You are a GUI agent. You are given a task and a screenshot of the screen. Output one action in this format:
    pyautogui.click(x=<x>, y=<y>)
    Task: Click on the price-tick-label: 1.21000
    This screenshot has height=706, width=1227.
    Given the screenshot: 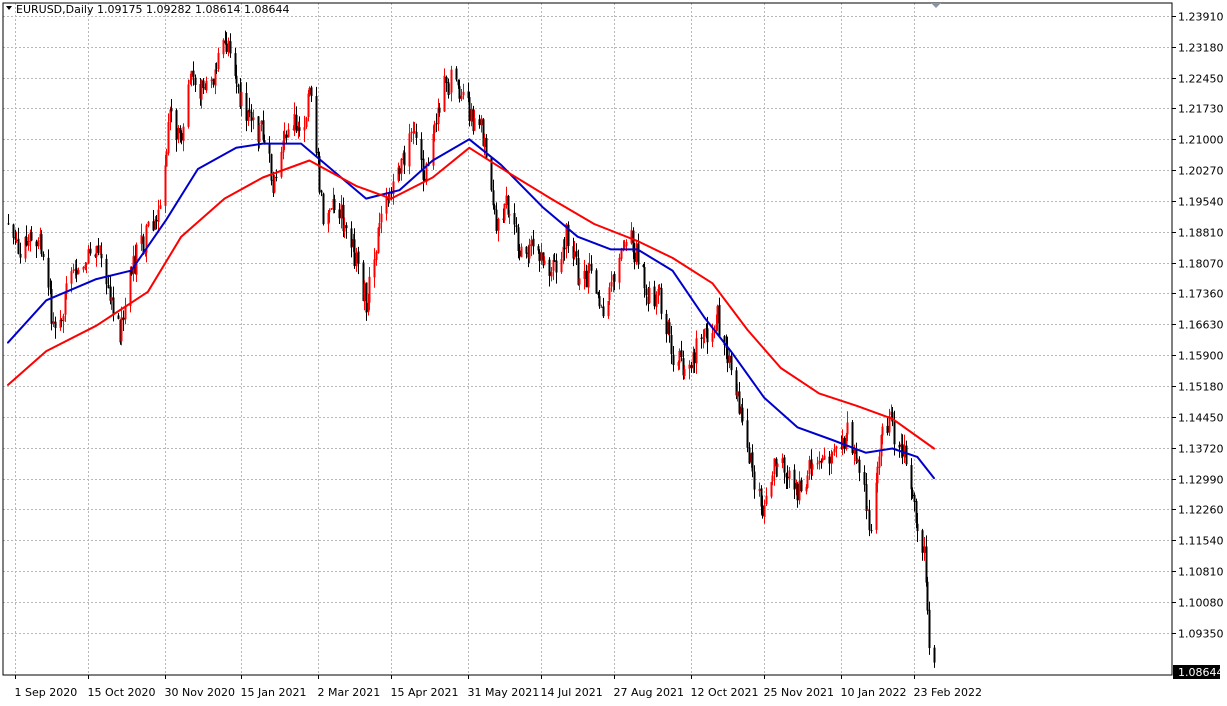 What is the action you would take?
    pyautogui.click(x=1201, y=140)
    